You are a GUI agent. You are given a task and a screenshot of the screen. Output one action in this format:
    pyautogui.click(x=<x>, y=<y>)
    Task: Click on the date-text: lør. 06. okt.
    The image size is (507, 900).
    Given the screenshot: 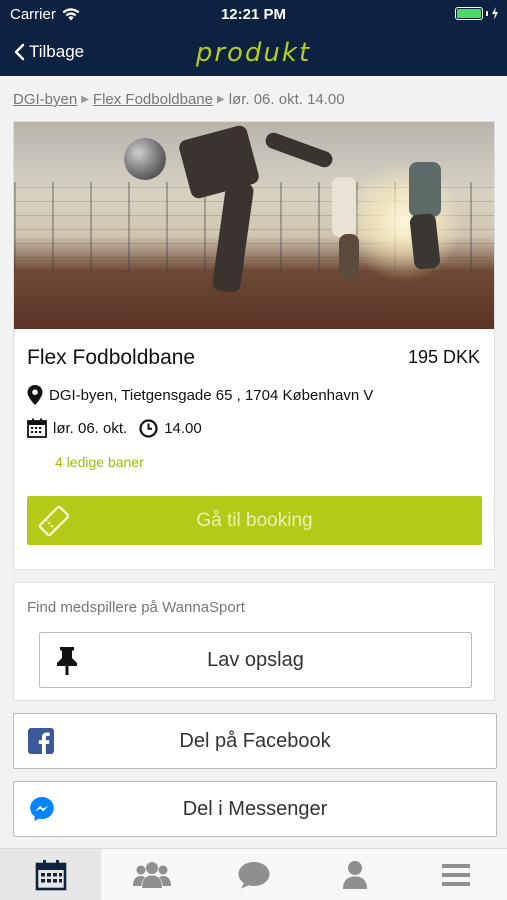 What is the action you would take?
    pyautogui.click(x=90, y=428)
    